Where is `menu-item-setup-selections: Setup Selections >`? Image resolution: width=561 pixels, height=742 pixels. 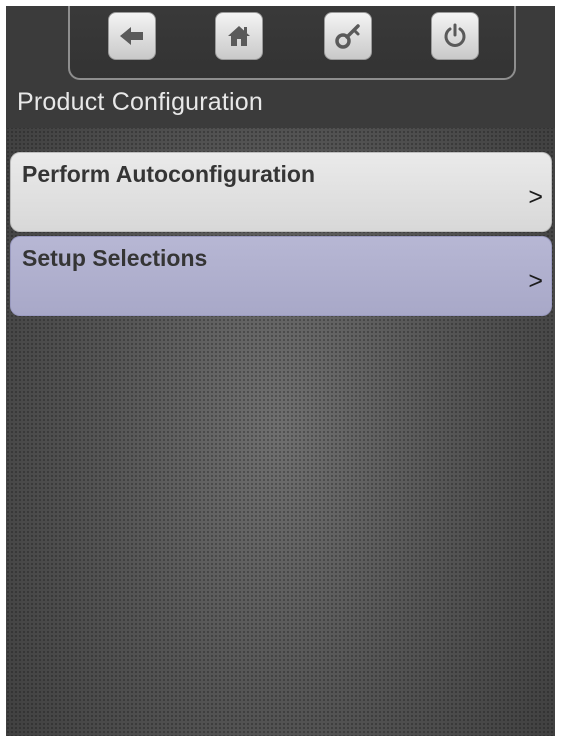 menu-item-setup-selections: Setup Selections > is located at coordinates (281, 276).